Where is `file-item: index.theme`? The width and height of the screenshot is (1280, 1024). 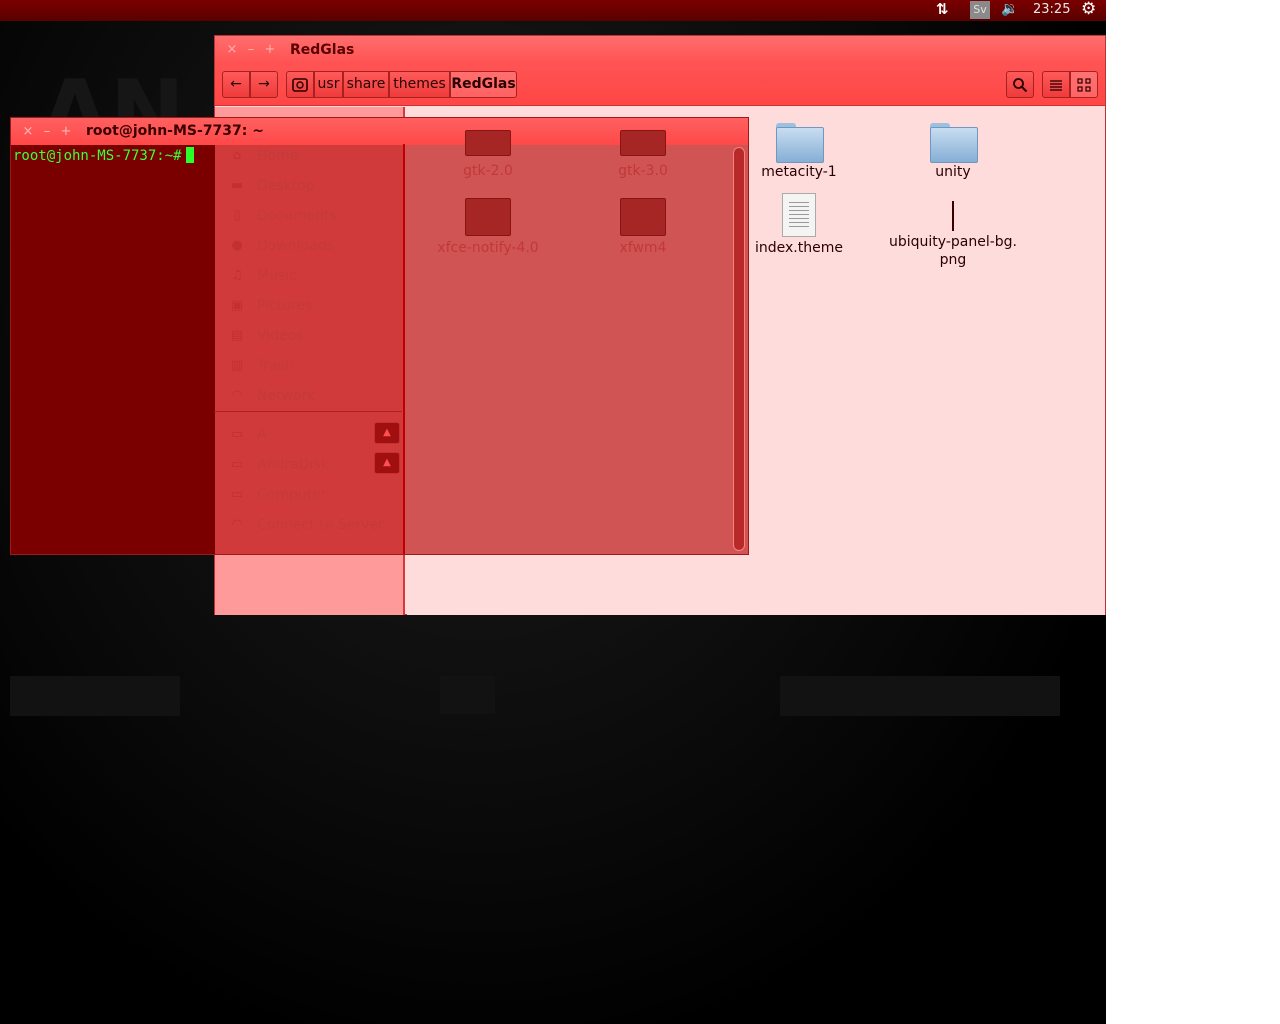
file-item: index.theme is located at coordinates (799, 225).